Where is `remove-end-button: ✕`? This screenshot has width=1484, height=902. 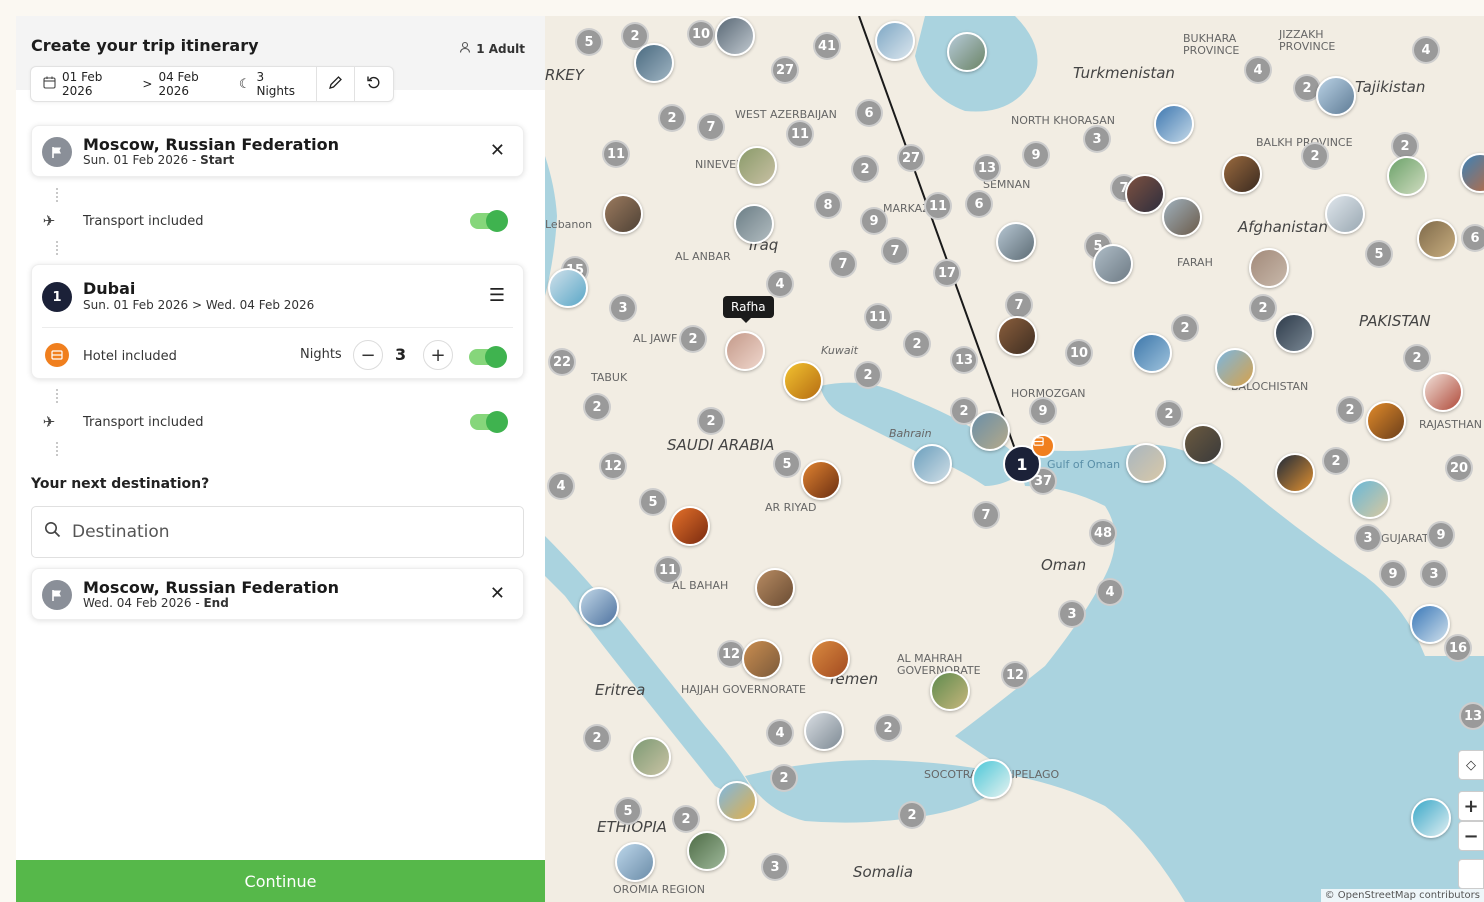 remove-end-button: ✕ is located at coordinates (497, 593).